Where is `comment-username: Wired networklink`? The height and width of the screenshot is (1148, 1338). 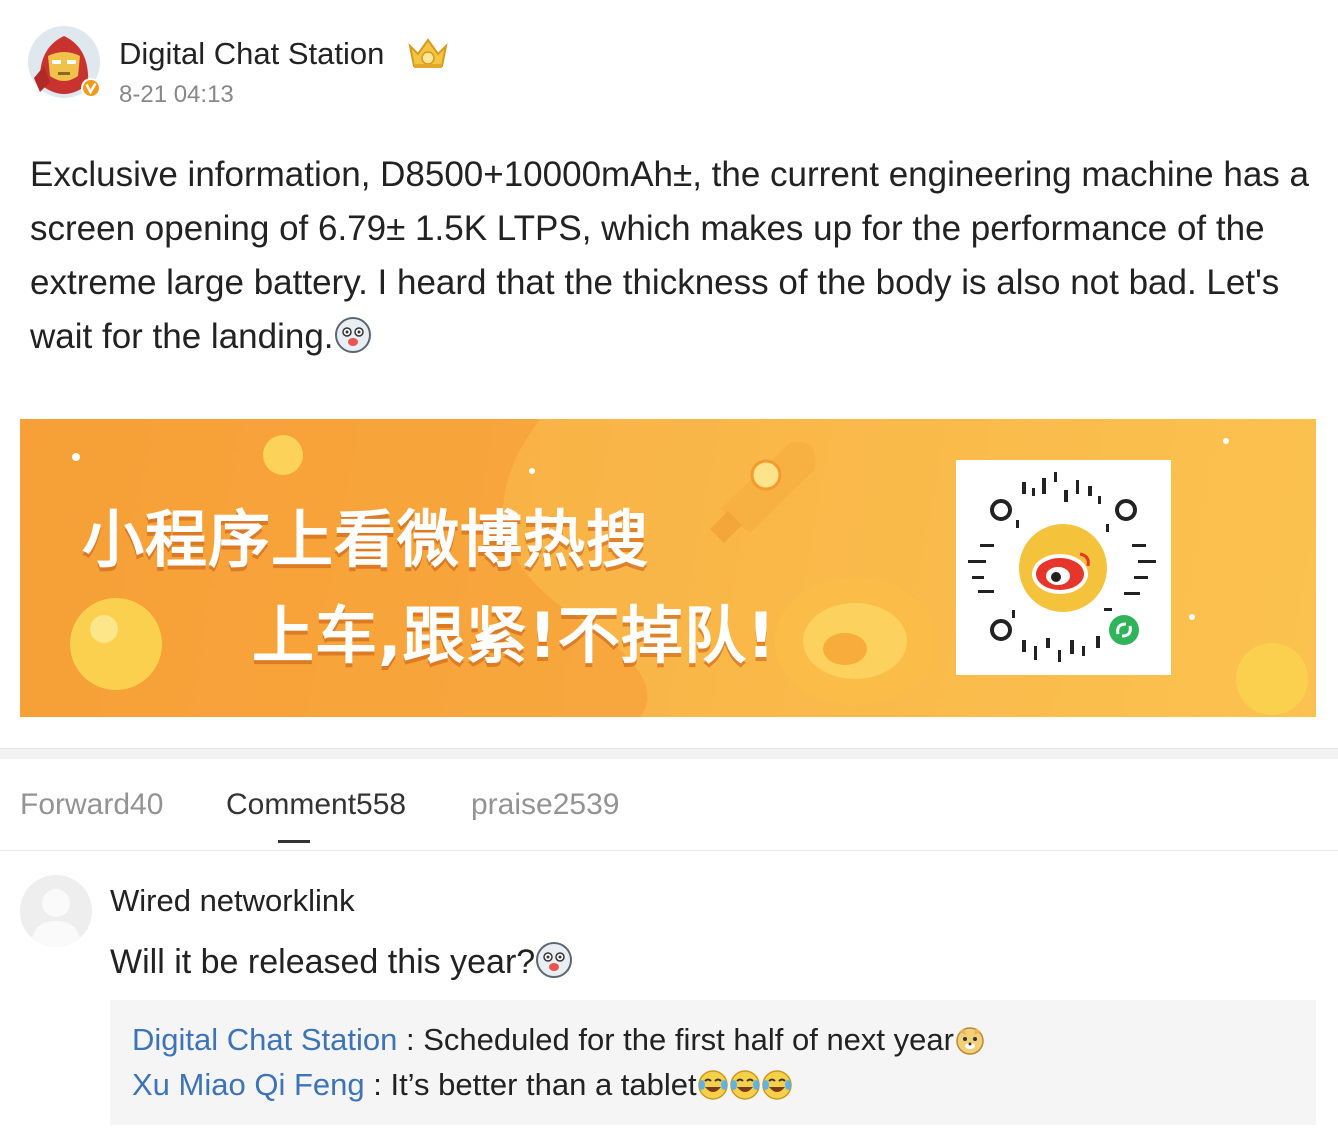
comment-username: Wired networklink is located at coordinates (232, 901).